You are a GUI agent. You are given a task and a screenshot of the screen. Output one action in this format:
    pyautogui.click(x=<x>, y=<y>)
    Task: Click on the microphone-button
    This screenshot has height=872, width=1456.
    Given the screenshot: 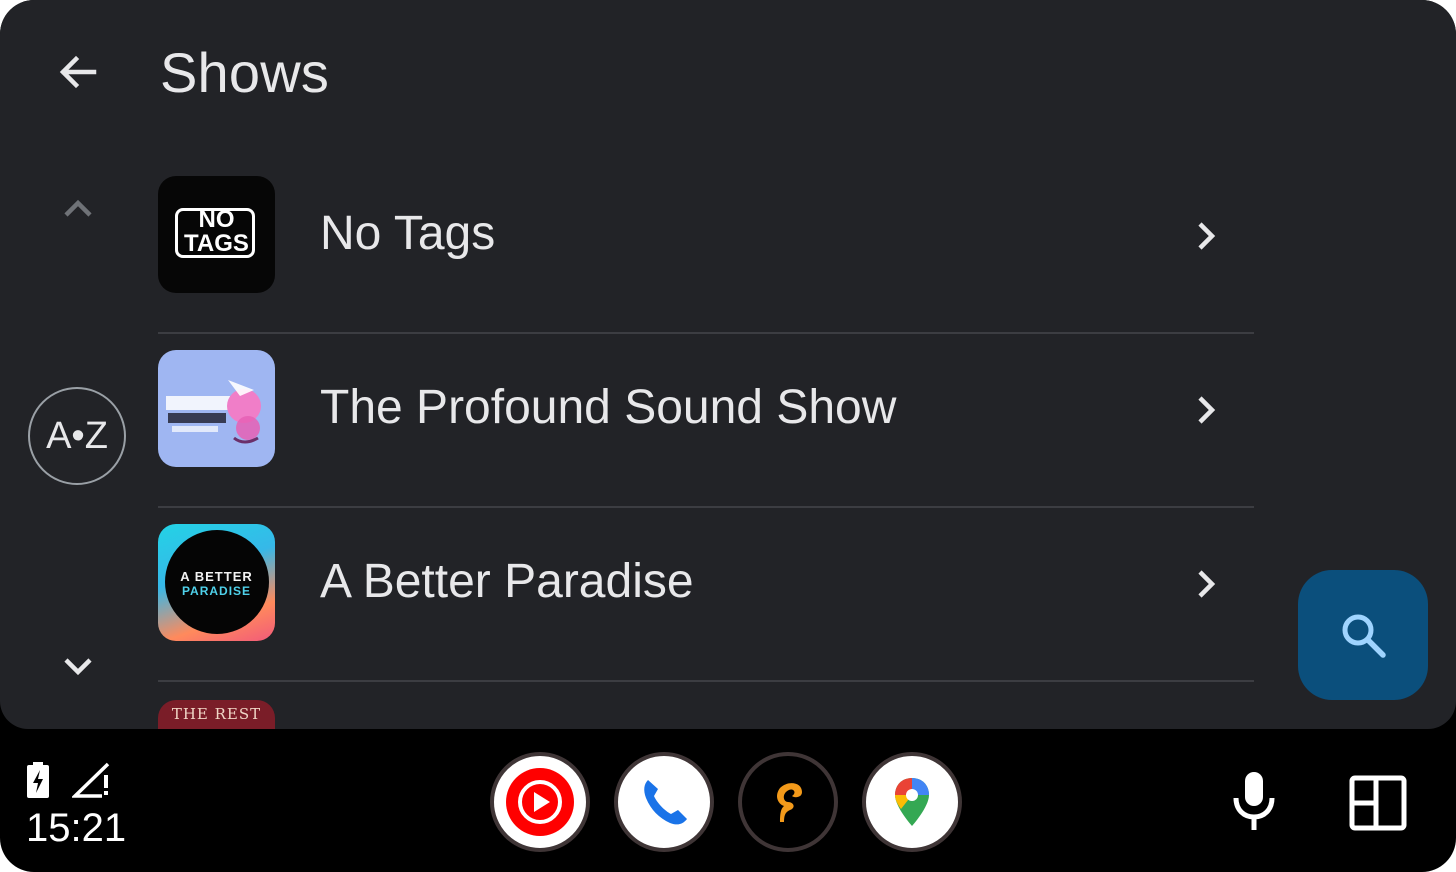 What is the action you would take?
    pyautogui.click(x=1254, y=802)
    